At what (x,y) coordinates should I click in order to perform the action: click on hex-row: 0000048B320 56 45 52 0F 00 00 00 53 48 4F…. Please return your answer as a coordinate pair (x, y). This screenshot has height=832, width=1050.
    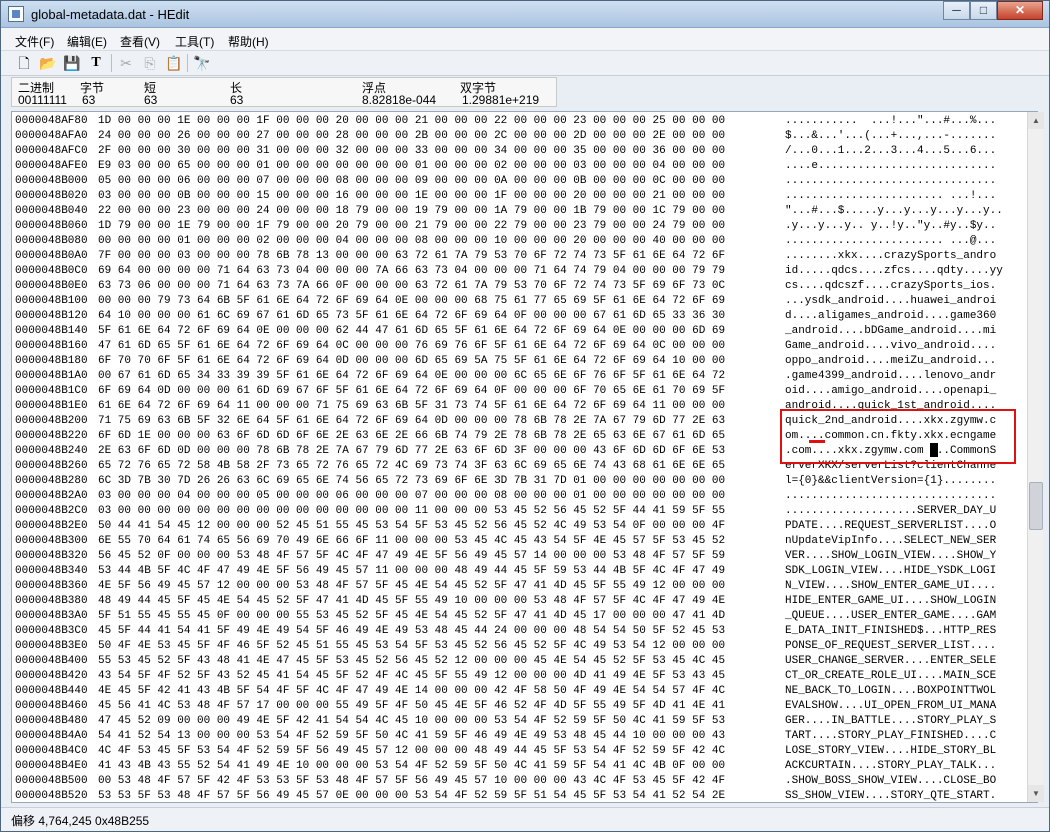
    Looking at the image, I should click on (517, 556).